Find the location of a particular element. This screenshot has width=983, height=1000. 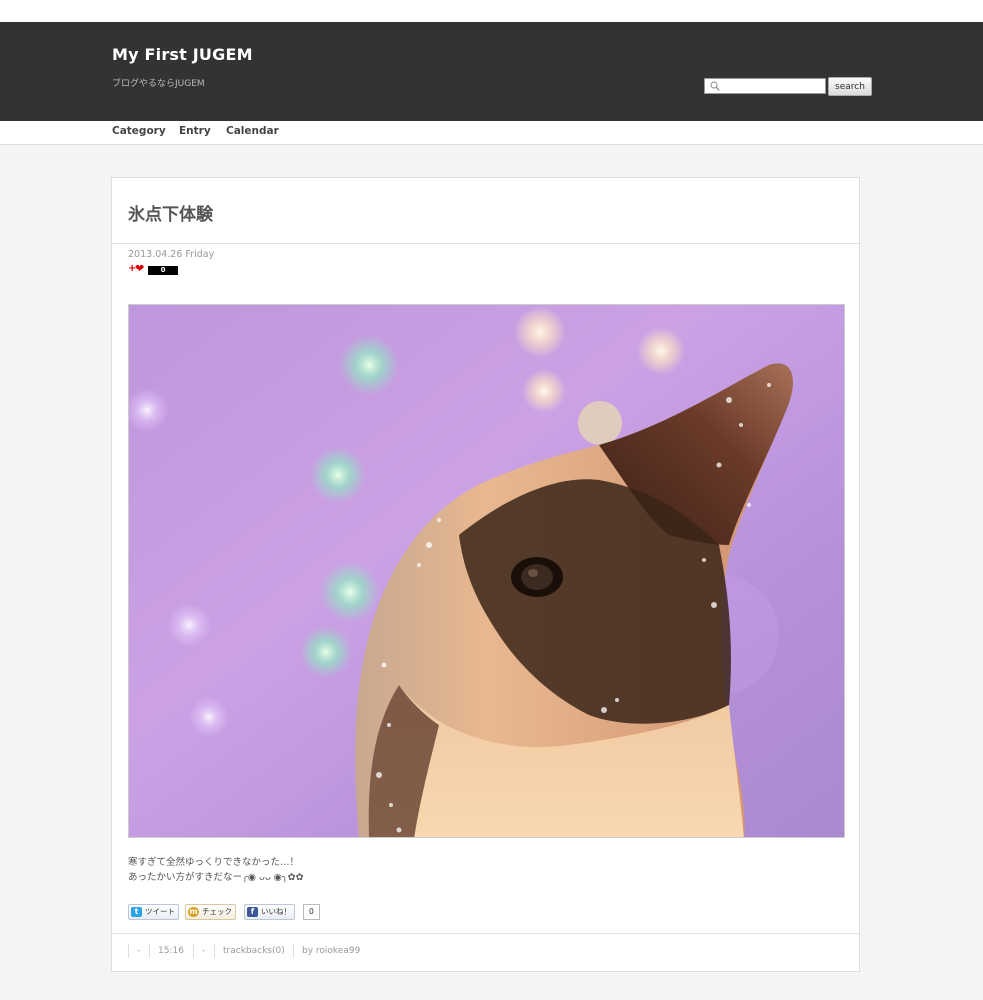

search-field is located at coordinates (765, 86).